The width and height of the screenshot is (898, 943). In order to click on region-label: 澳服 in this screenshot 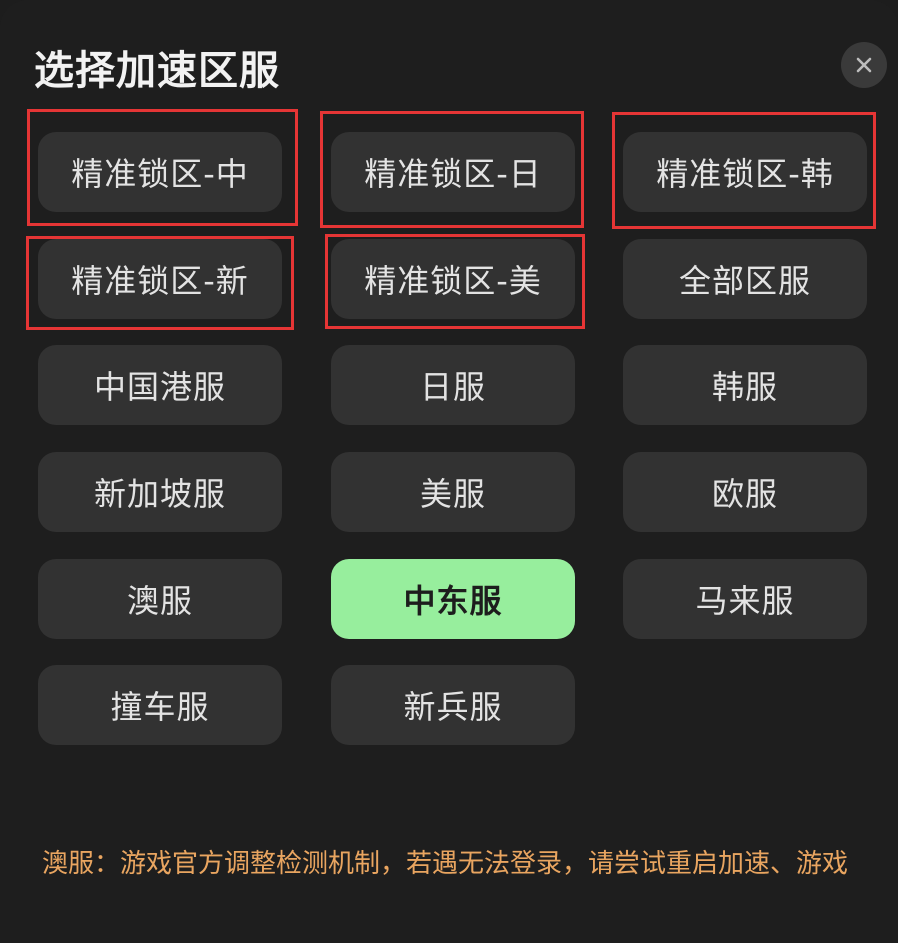, I will do `click(159, 601)`.